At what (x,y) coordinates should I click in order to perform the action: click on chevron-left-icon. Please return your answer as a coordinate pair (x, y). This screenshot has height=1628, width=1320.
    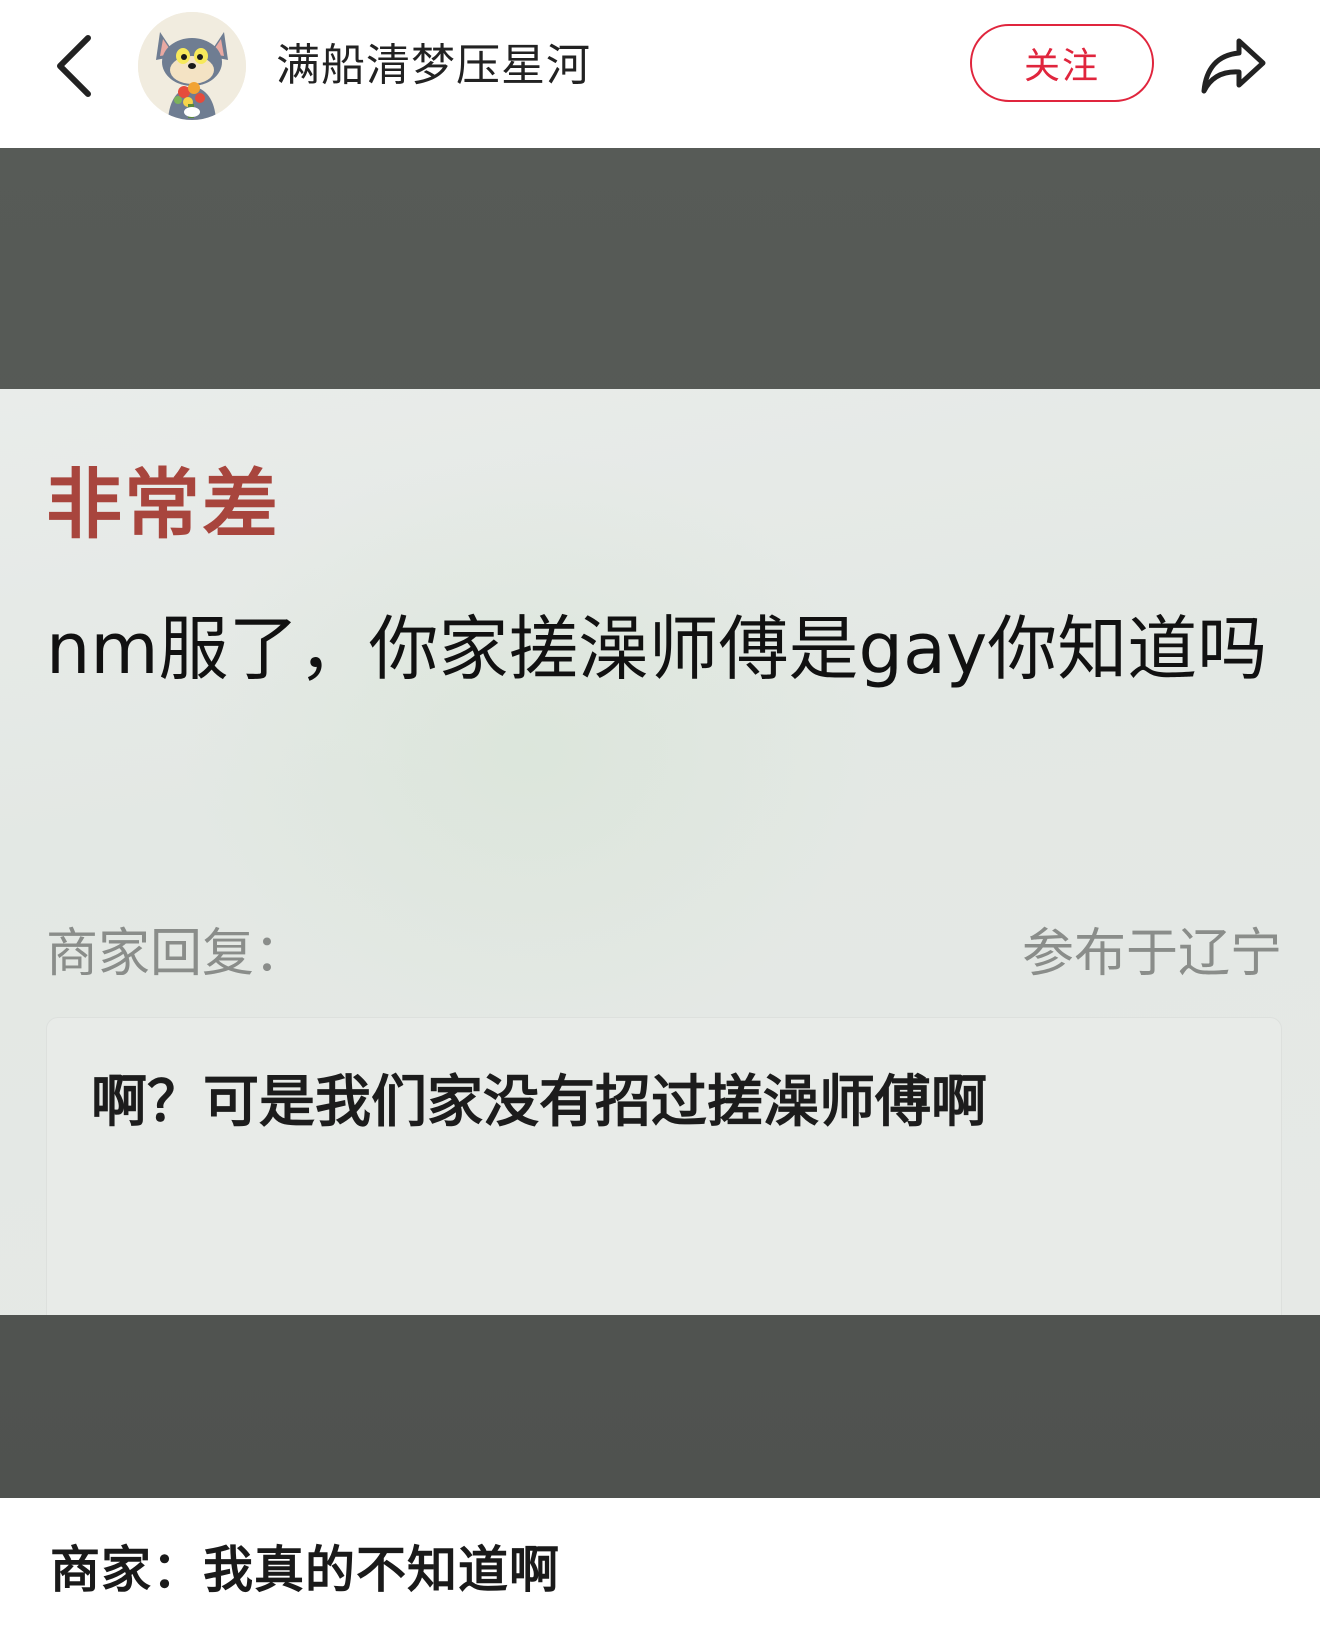
    Looking at the image, I should click on (74, 66).